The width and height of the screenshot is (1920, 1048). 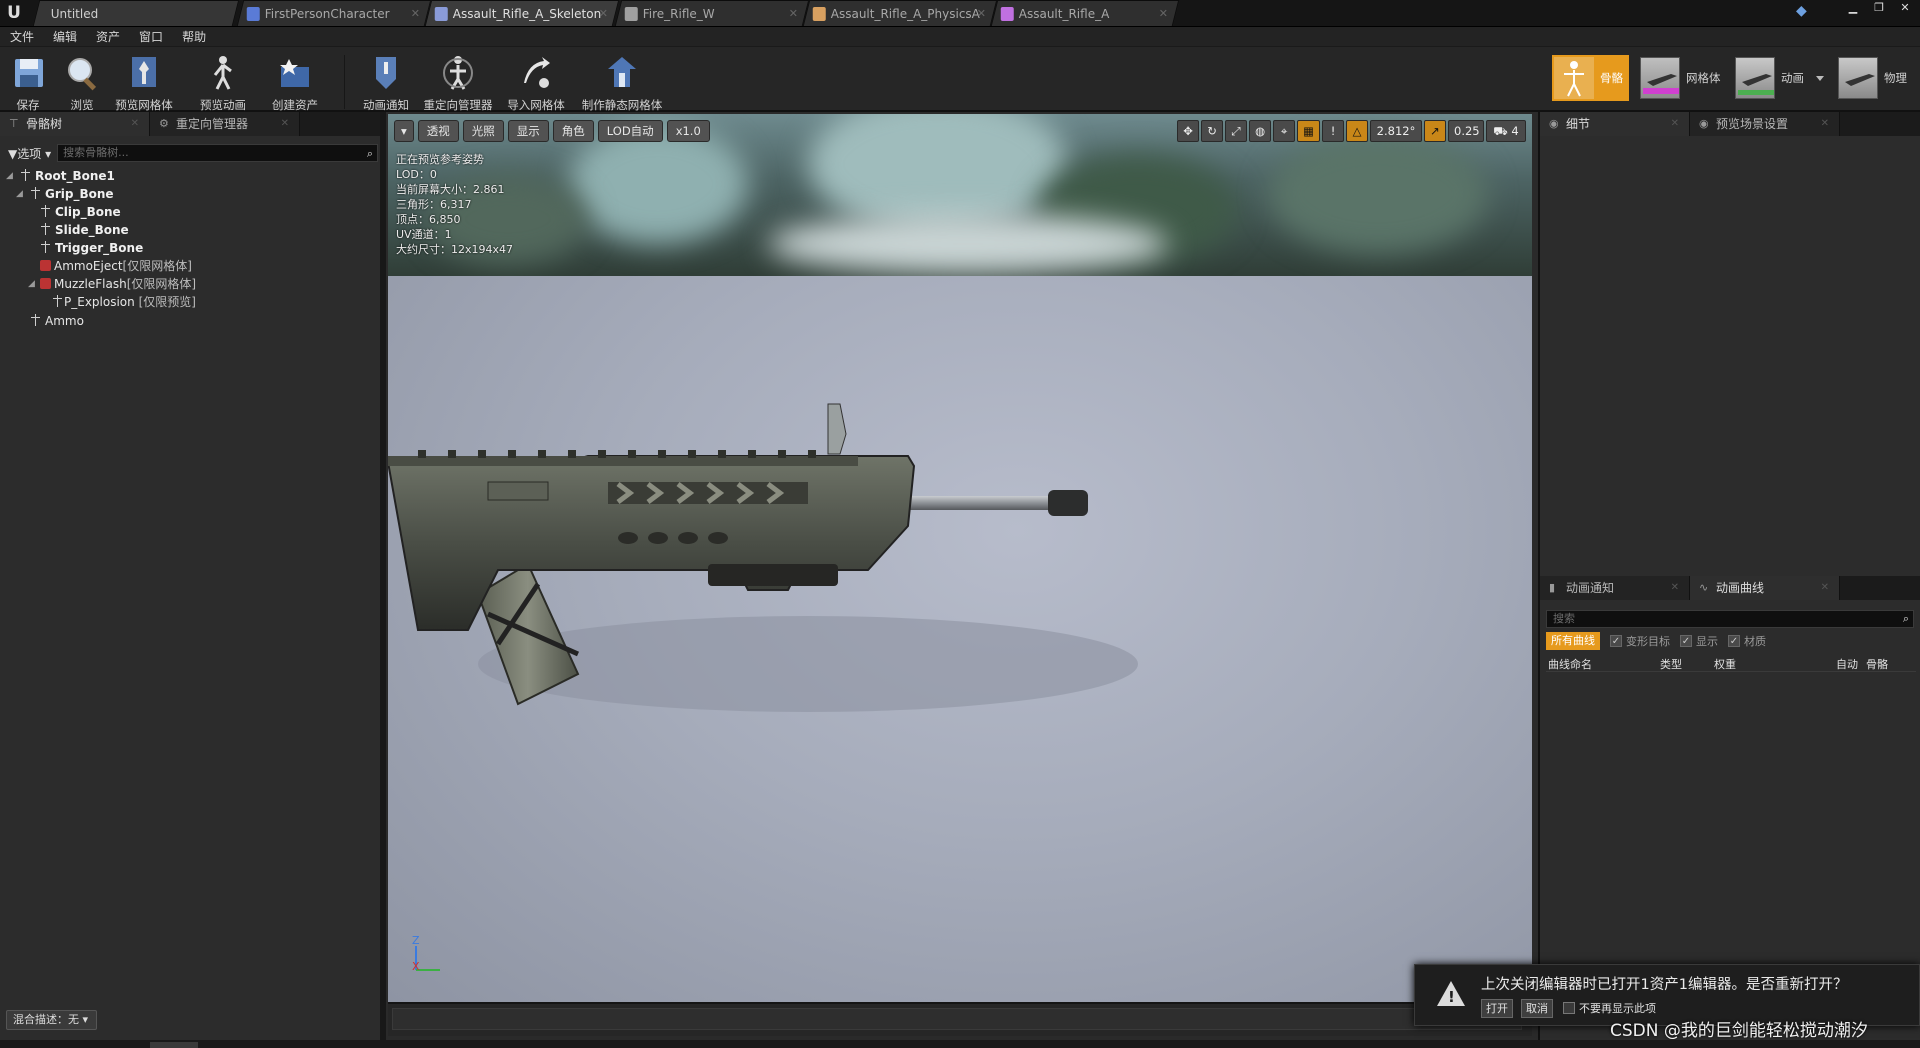 What do you see at coordinates (1085, 13) in the screenshot?
I see `tab-assault-rifle-a: Assault_Rifle_A ✕` at bounding box center [1085, 13].